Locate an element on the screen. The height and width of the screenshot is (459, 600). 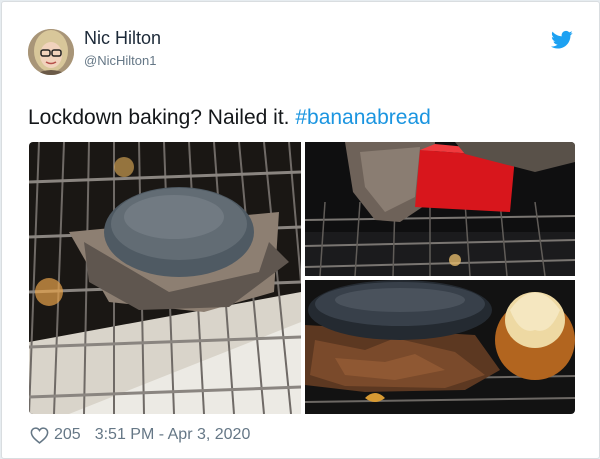
author-handle: @NicHilton1 is located at coordinates (120, 60).